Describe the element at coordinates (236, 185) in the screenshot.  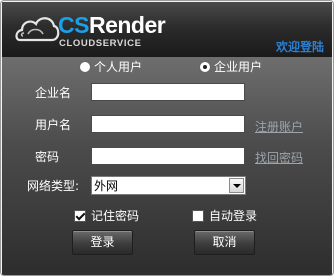
I see `chevron-down-icon` at that location.